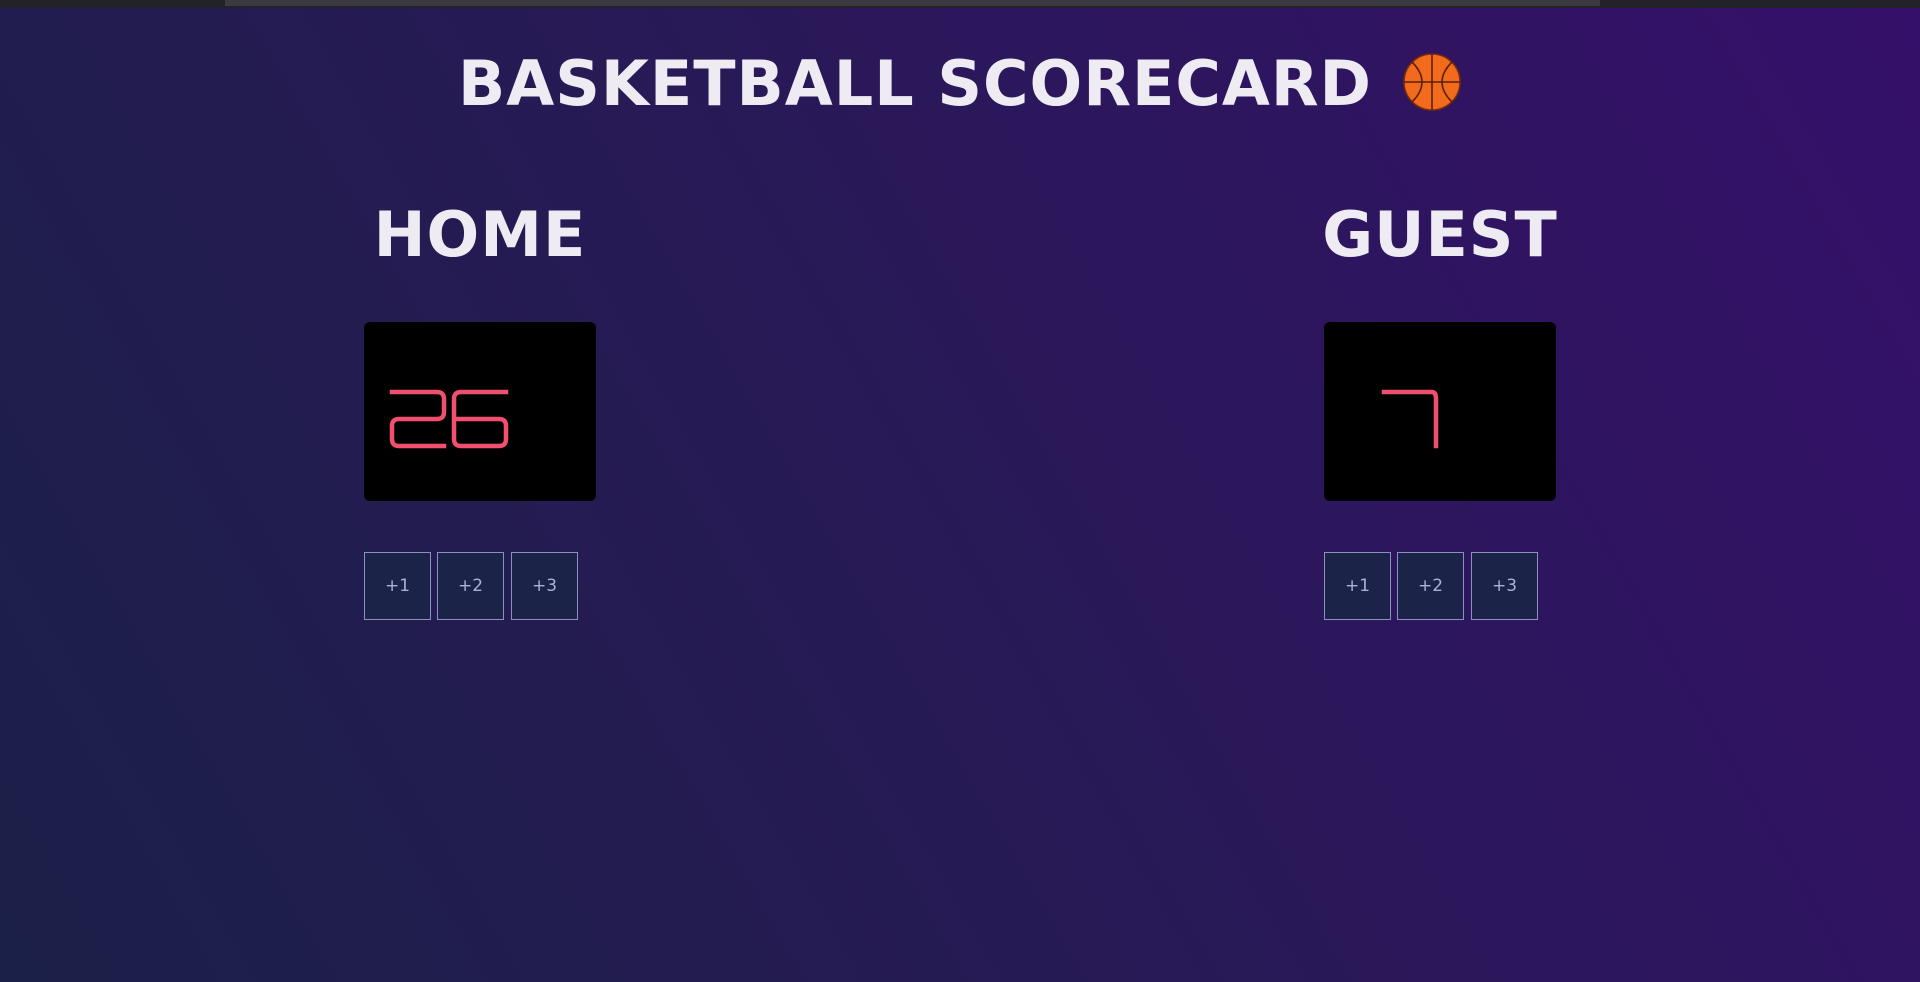  What do you see at coordinates (449, 419) in the screenshot?
I see `home-score-digits` at bounding box center [449, 419].